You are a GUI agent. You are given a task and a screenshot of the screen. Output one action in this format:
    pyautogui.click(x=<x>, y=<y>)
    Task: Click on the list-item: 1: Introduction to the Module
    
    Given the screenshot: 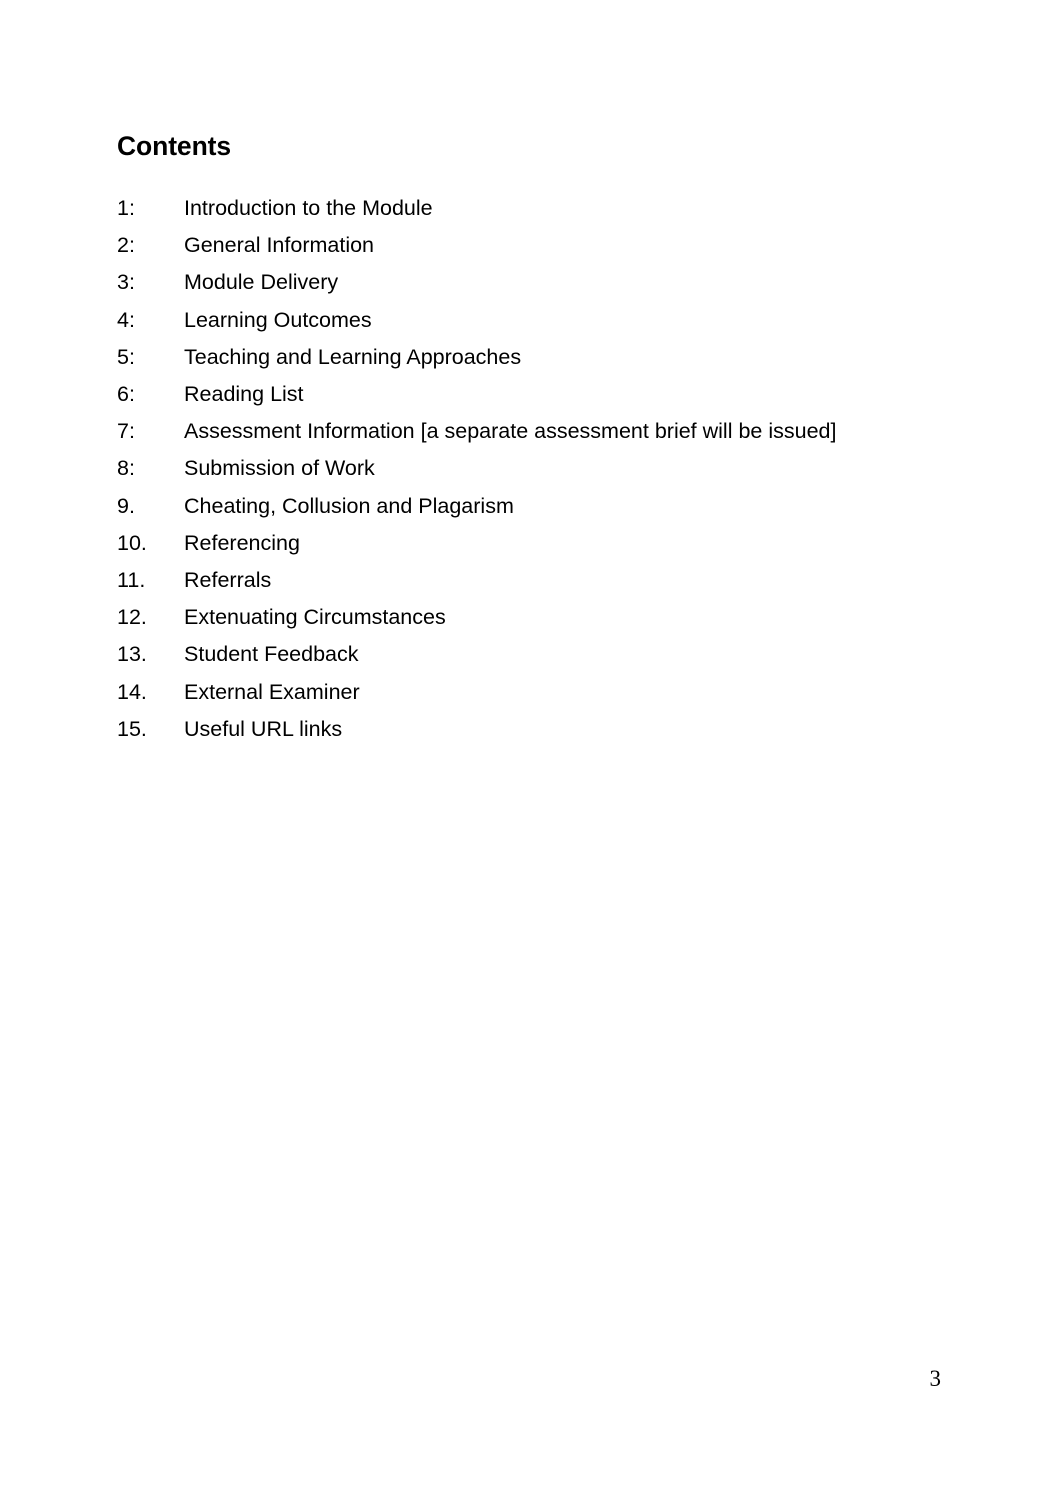 What is the action you would take?
    pyautogui.click(x=532, y=208)
    